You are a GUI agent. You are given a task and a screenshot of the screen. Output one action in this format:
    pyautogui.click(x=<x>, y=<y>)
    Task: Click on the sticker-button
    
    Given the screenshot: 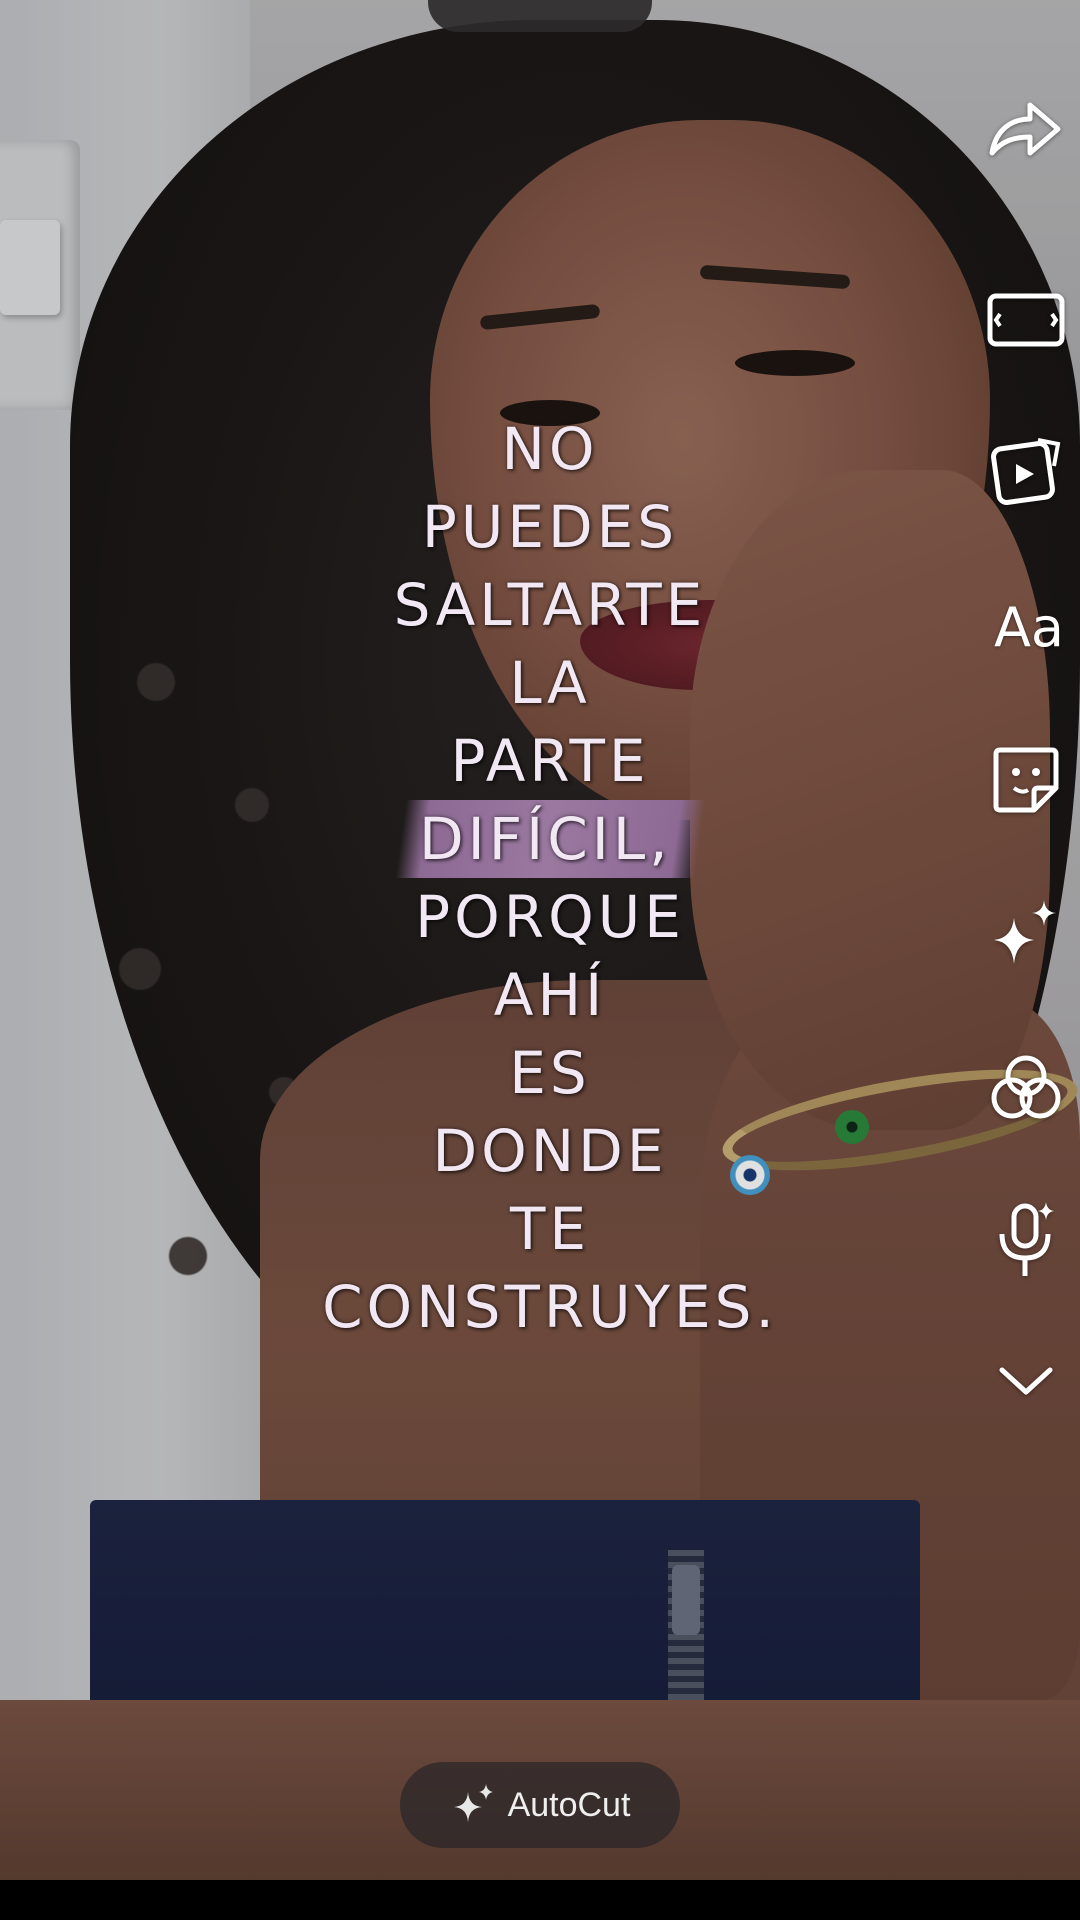 What is the action you would take?
    pyautogui.click(x=1026, y=782)
    